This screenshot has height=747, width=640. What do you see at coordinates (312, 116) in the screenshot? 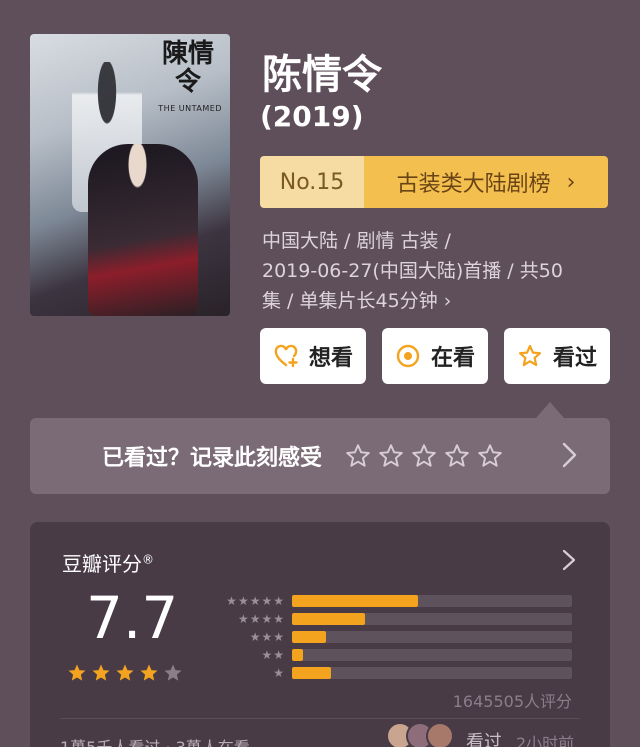
I see `release-year: (2019)` at bounding box center [312, 116].